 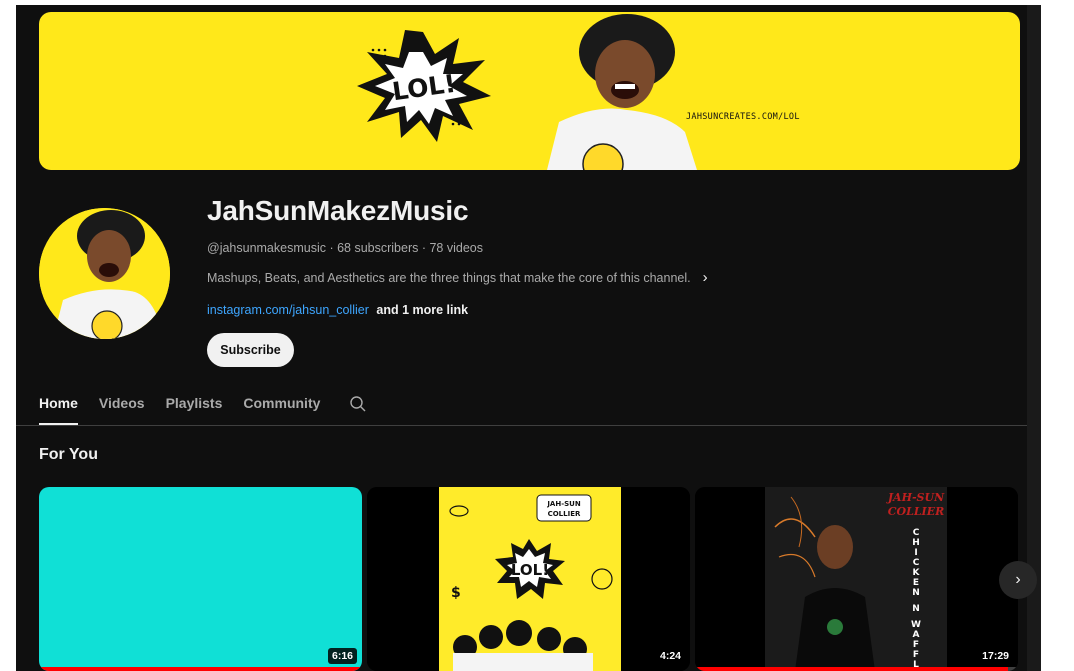 What do you see at coordinates (917, 573) in the screenshot?
I see `svg-text: K` at bounding box center [917, 573].